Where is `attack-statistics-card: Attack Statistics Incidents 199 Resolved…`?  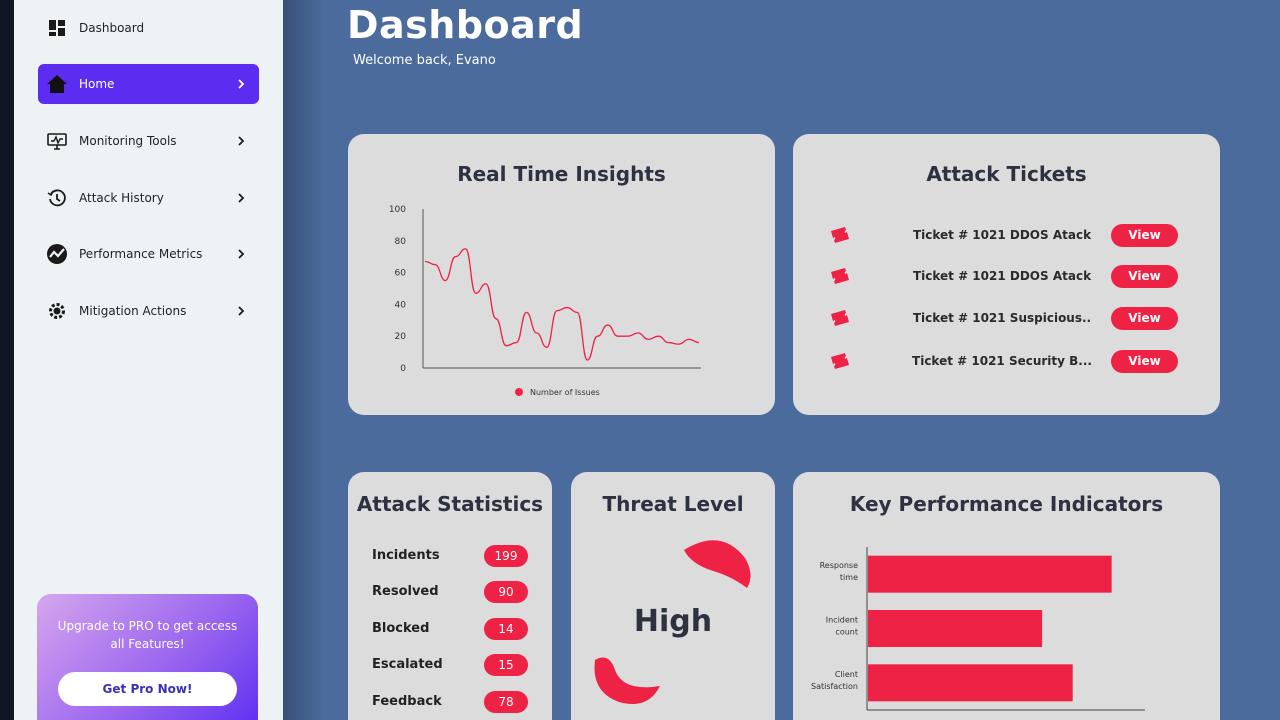
attack-statistics-card: Attack Statistics Incidents 199 Resolved… is located at coordinates (450, 596).